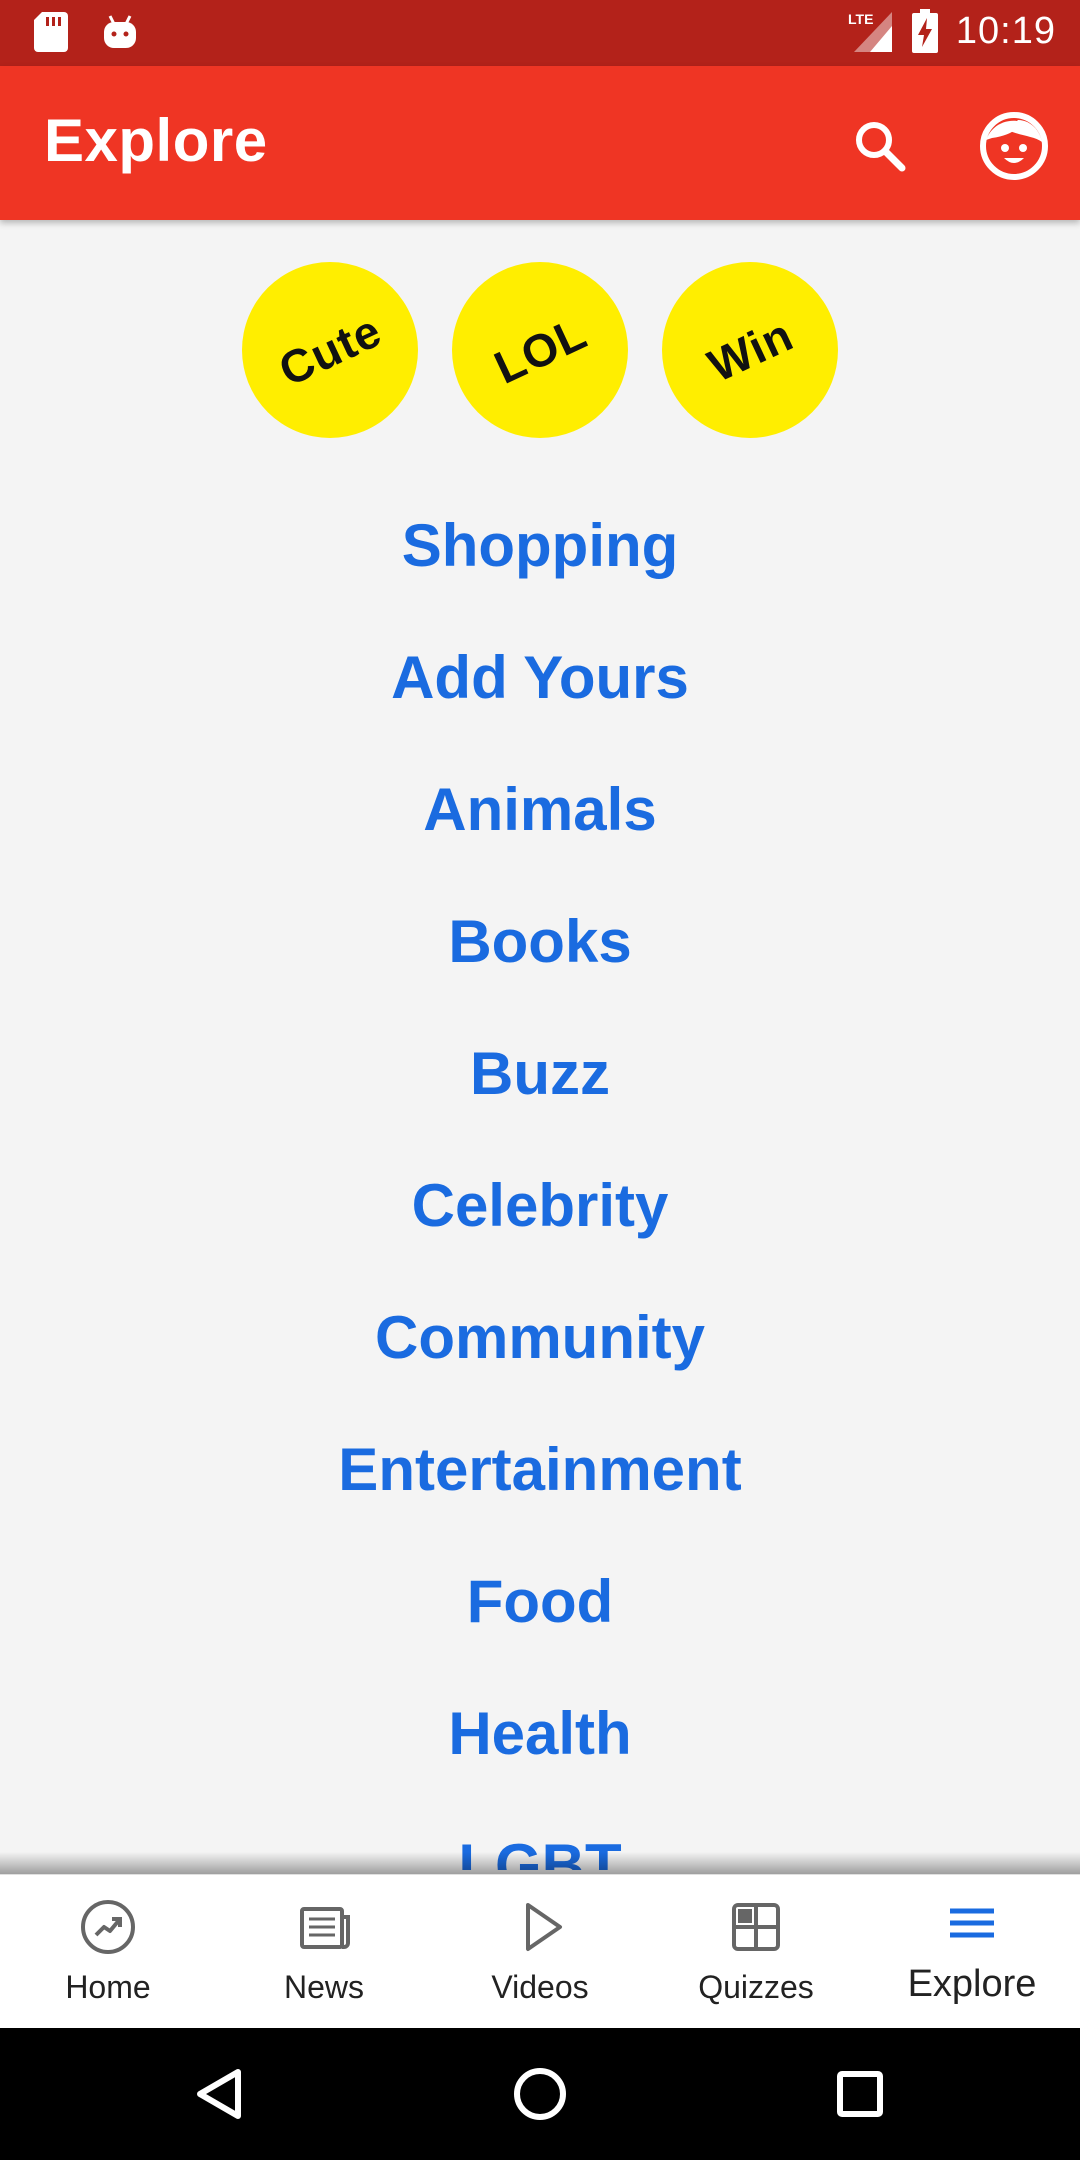 The image size is (1080, 2160). What do you see at coordinates (540, 143) in the screenshot?
I see `app-bar: Explore` at bounding box center [540, 143].